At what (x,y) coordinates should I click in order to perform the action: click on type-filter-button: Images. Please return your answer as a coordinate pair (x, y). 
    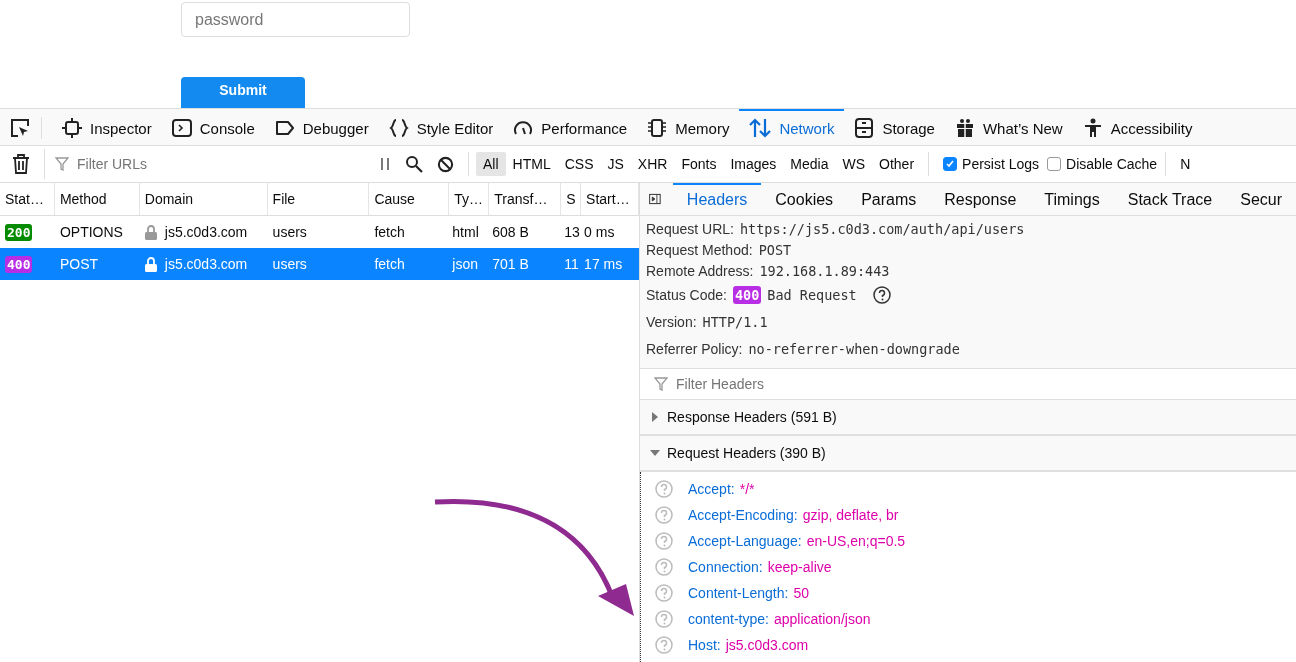
    Looking at the image, I should click on (753, 164).